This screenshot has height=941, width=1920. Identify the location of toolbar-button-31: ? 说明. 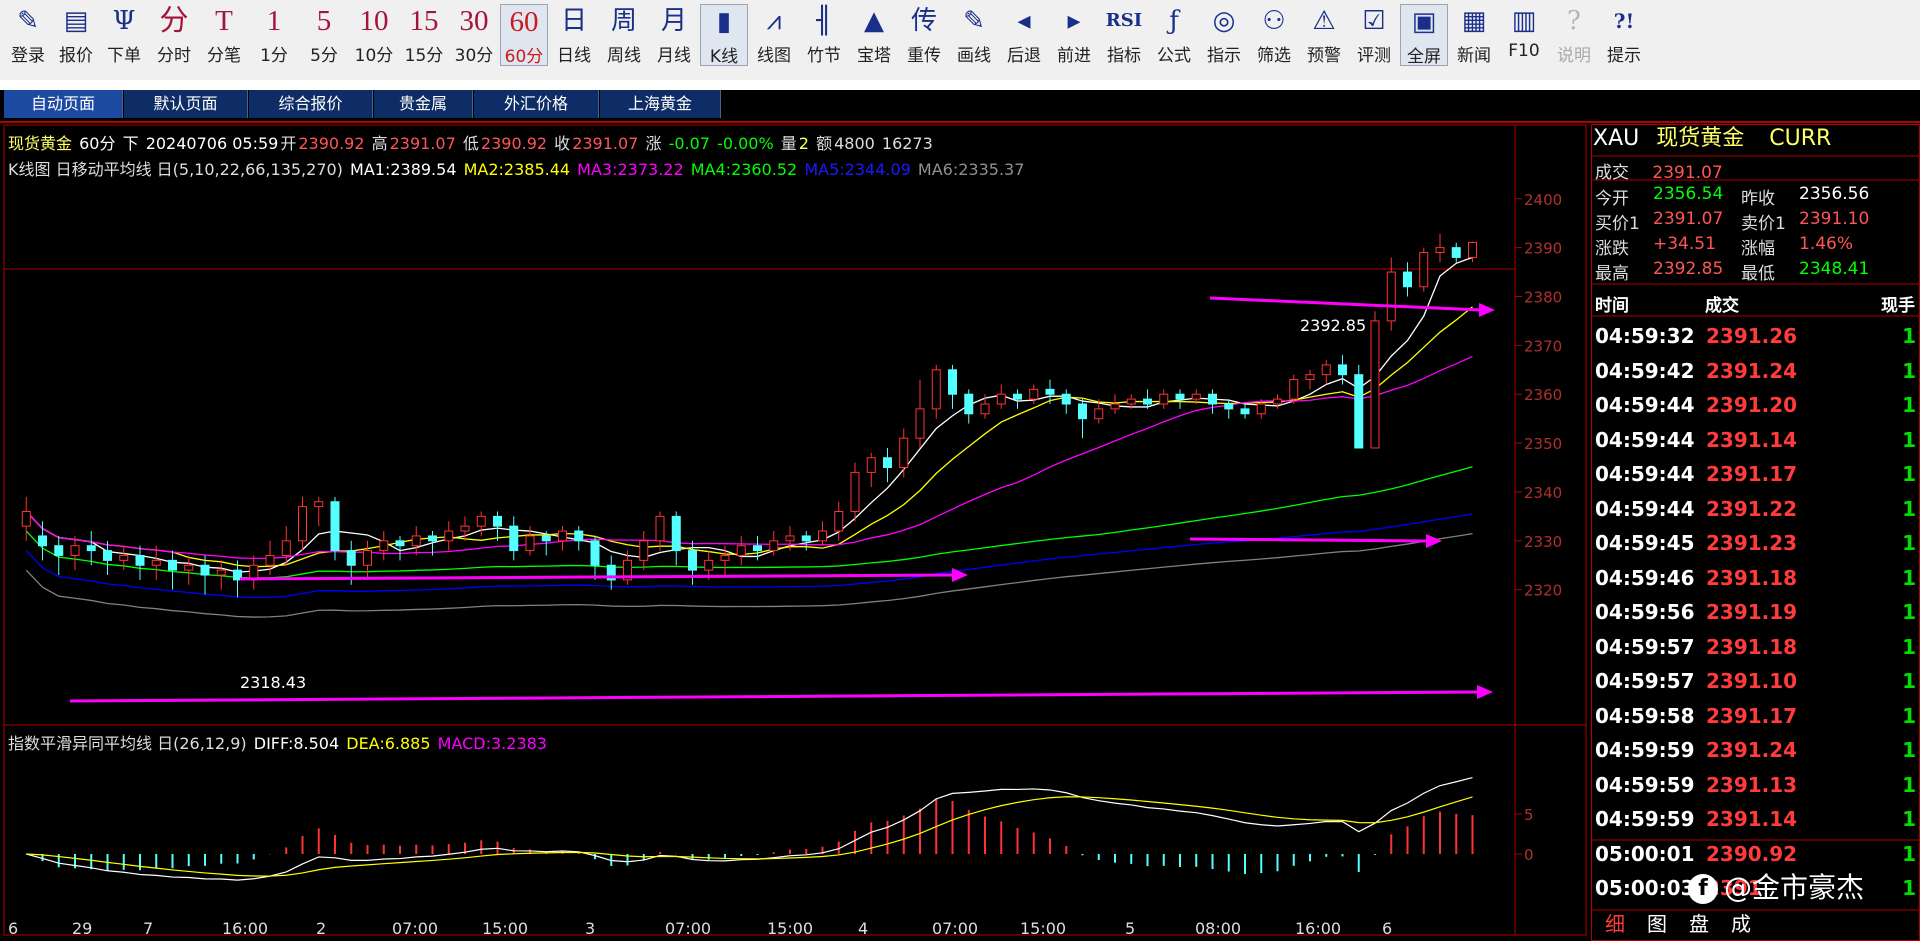
(1574, 35).